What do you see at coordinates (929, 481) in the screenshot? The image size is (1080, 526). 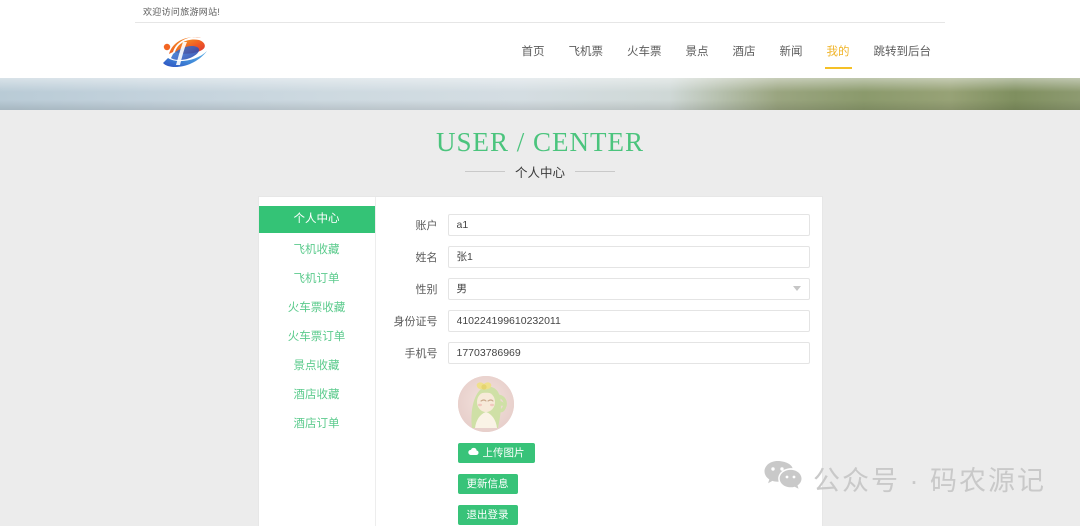 I see `watermark-text: 公众号 · 码农源记` at bounding box center [929, 481].